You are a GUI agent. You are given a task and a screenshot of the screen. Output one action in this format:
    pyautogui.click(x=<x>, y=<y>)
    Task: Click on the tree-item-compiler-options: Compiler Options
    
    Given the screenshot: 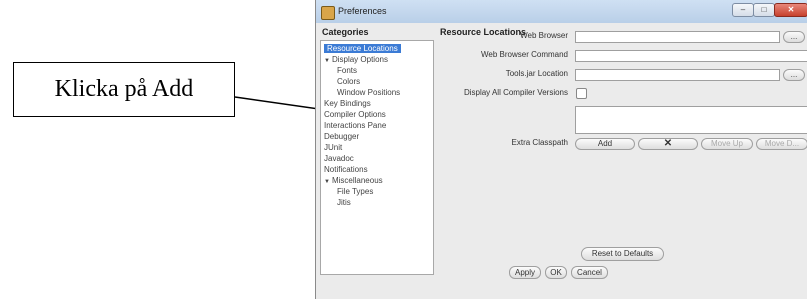 What is the action you would take?
    pyautogui.click(x=355, y=114)
    